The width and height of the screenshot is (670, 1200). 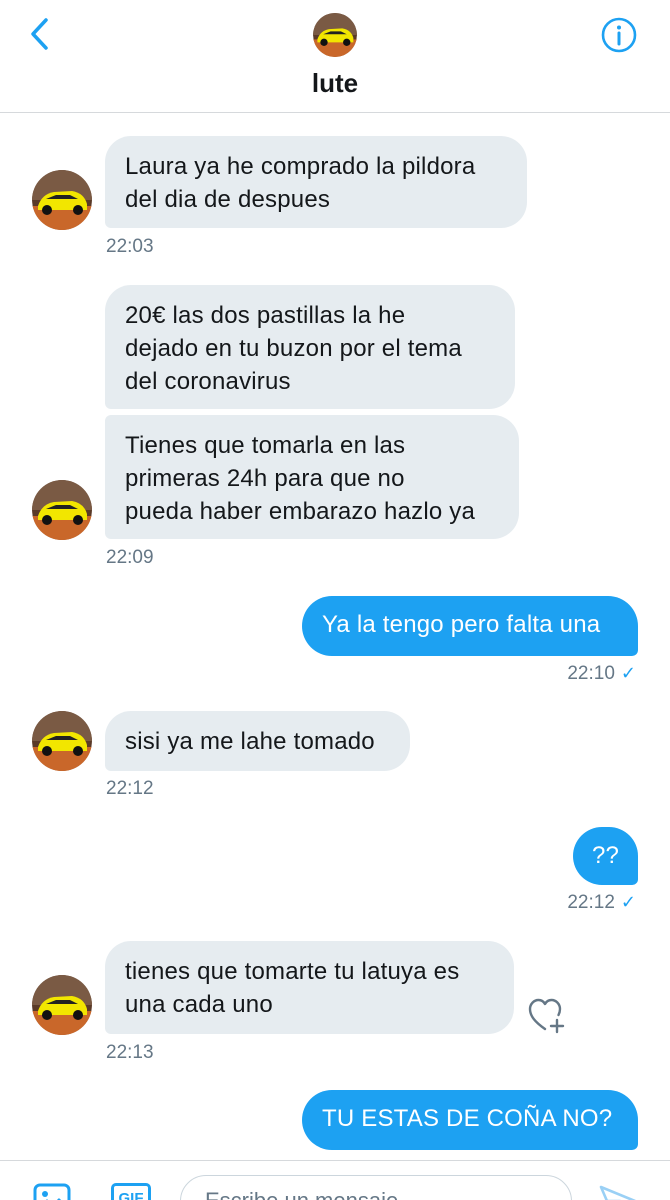 I want to click on gif-button: GIF, so click(x=131, y=1191).